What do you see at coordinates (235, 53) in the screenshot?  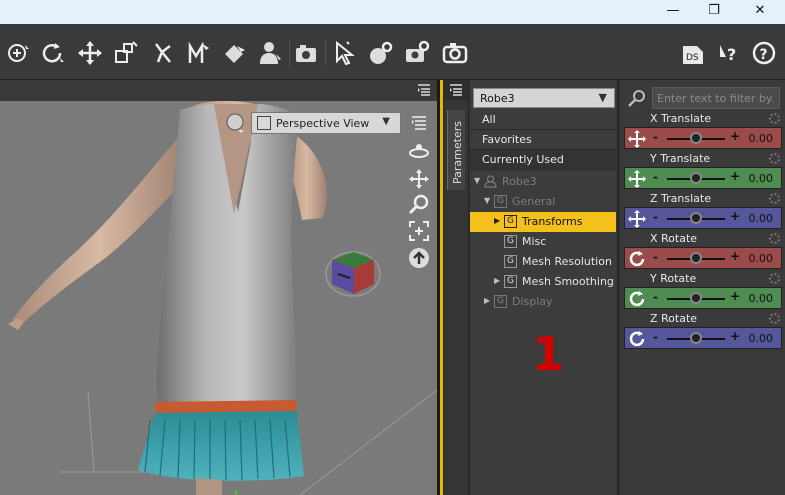 I see `surface-selection-icon` at bounding box center [235, 53].